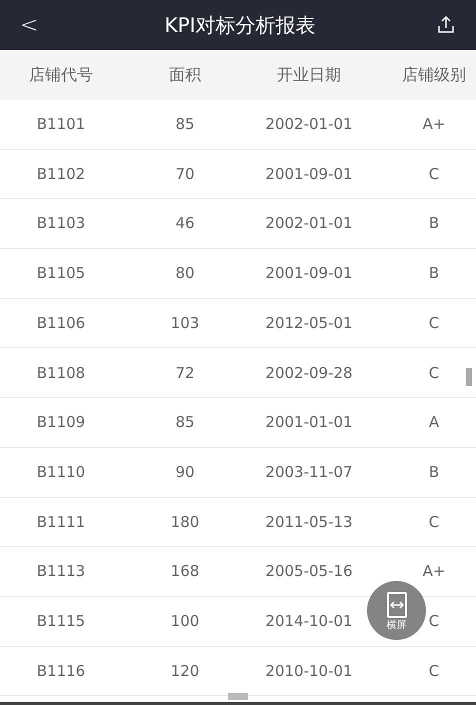 The image size is (476, 705). What do you see at coordinates (309, 671) in the screenshot?
I see `table-cell-text: 2010-10-01` at bounding box center [309, 671].